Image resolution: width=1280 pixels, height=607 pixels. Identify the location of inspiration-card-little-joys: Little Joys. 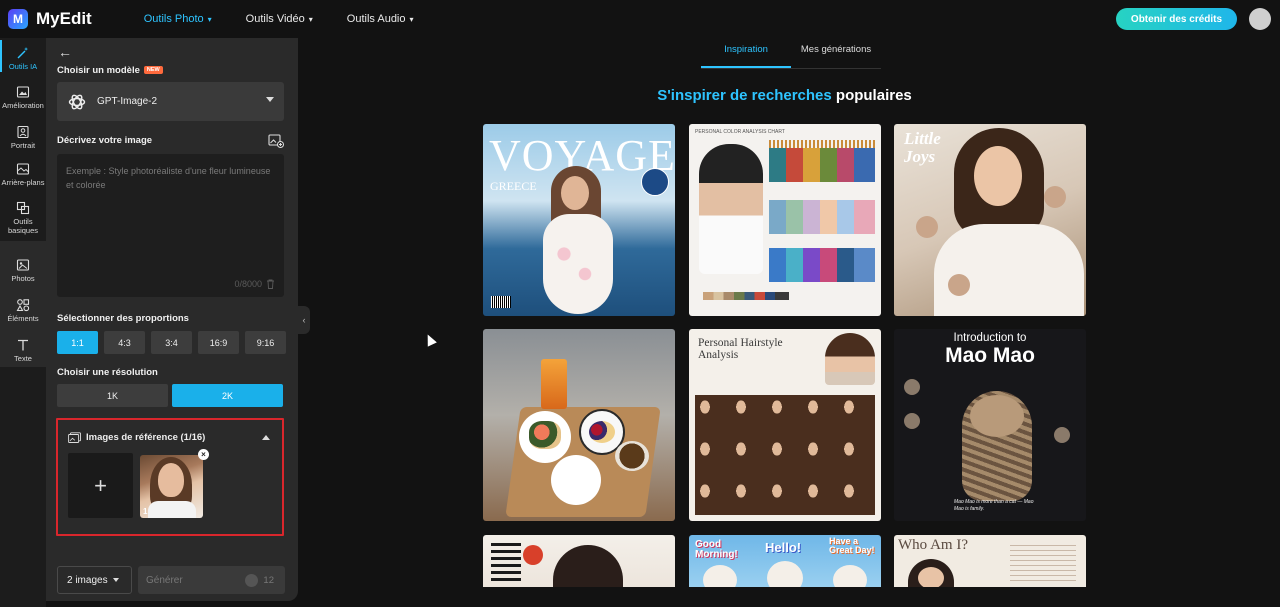
(990, 220).